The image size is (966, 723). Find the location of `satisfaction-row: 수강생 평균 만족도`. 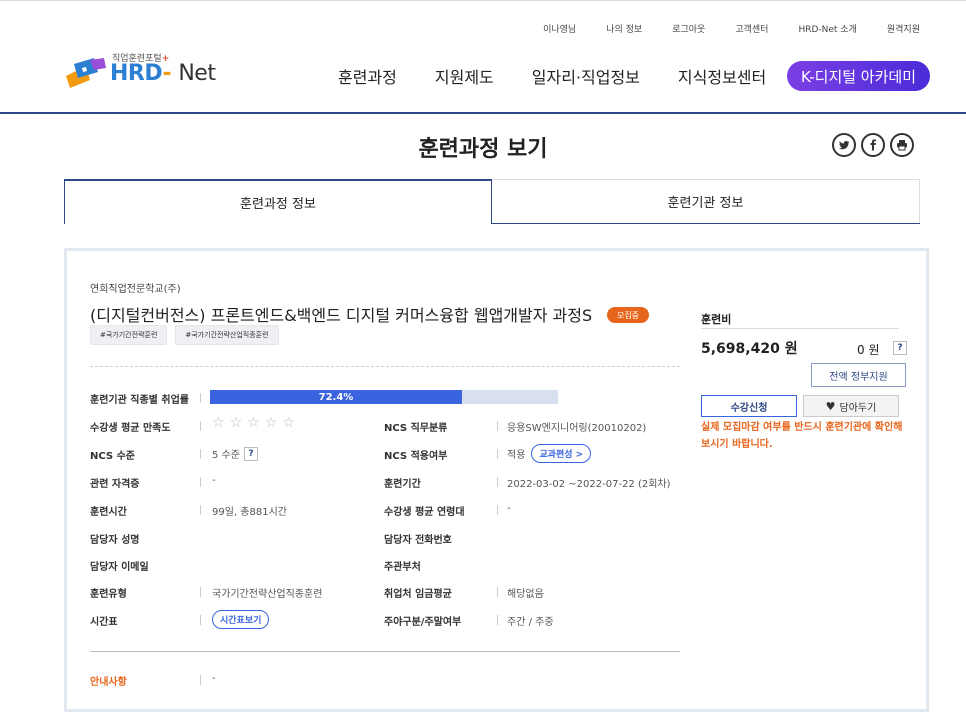

satisfaction-row: 수강생 평균 만족도 is located at coordinates (130, 426).